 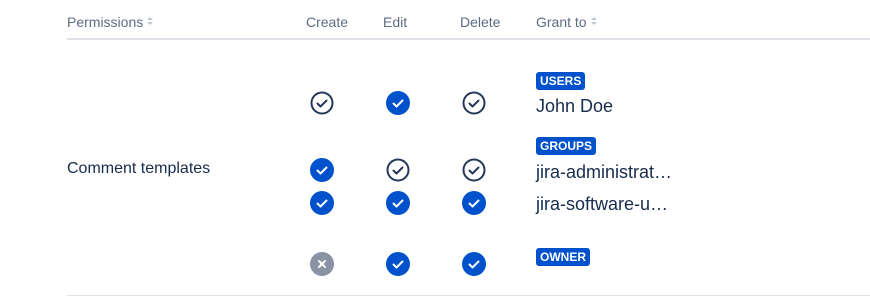 I want to click on row-divider, so click(x=468, y=295).